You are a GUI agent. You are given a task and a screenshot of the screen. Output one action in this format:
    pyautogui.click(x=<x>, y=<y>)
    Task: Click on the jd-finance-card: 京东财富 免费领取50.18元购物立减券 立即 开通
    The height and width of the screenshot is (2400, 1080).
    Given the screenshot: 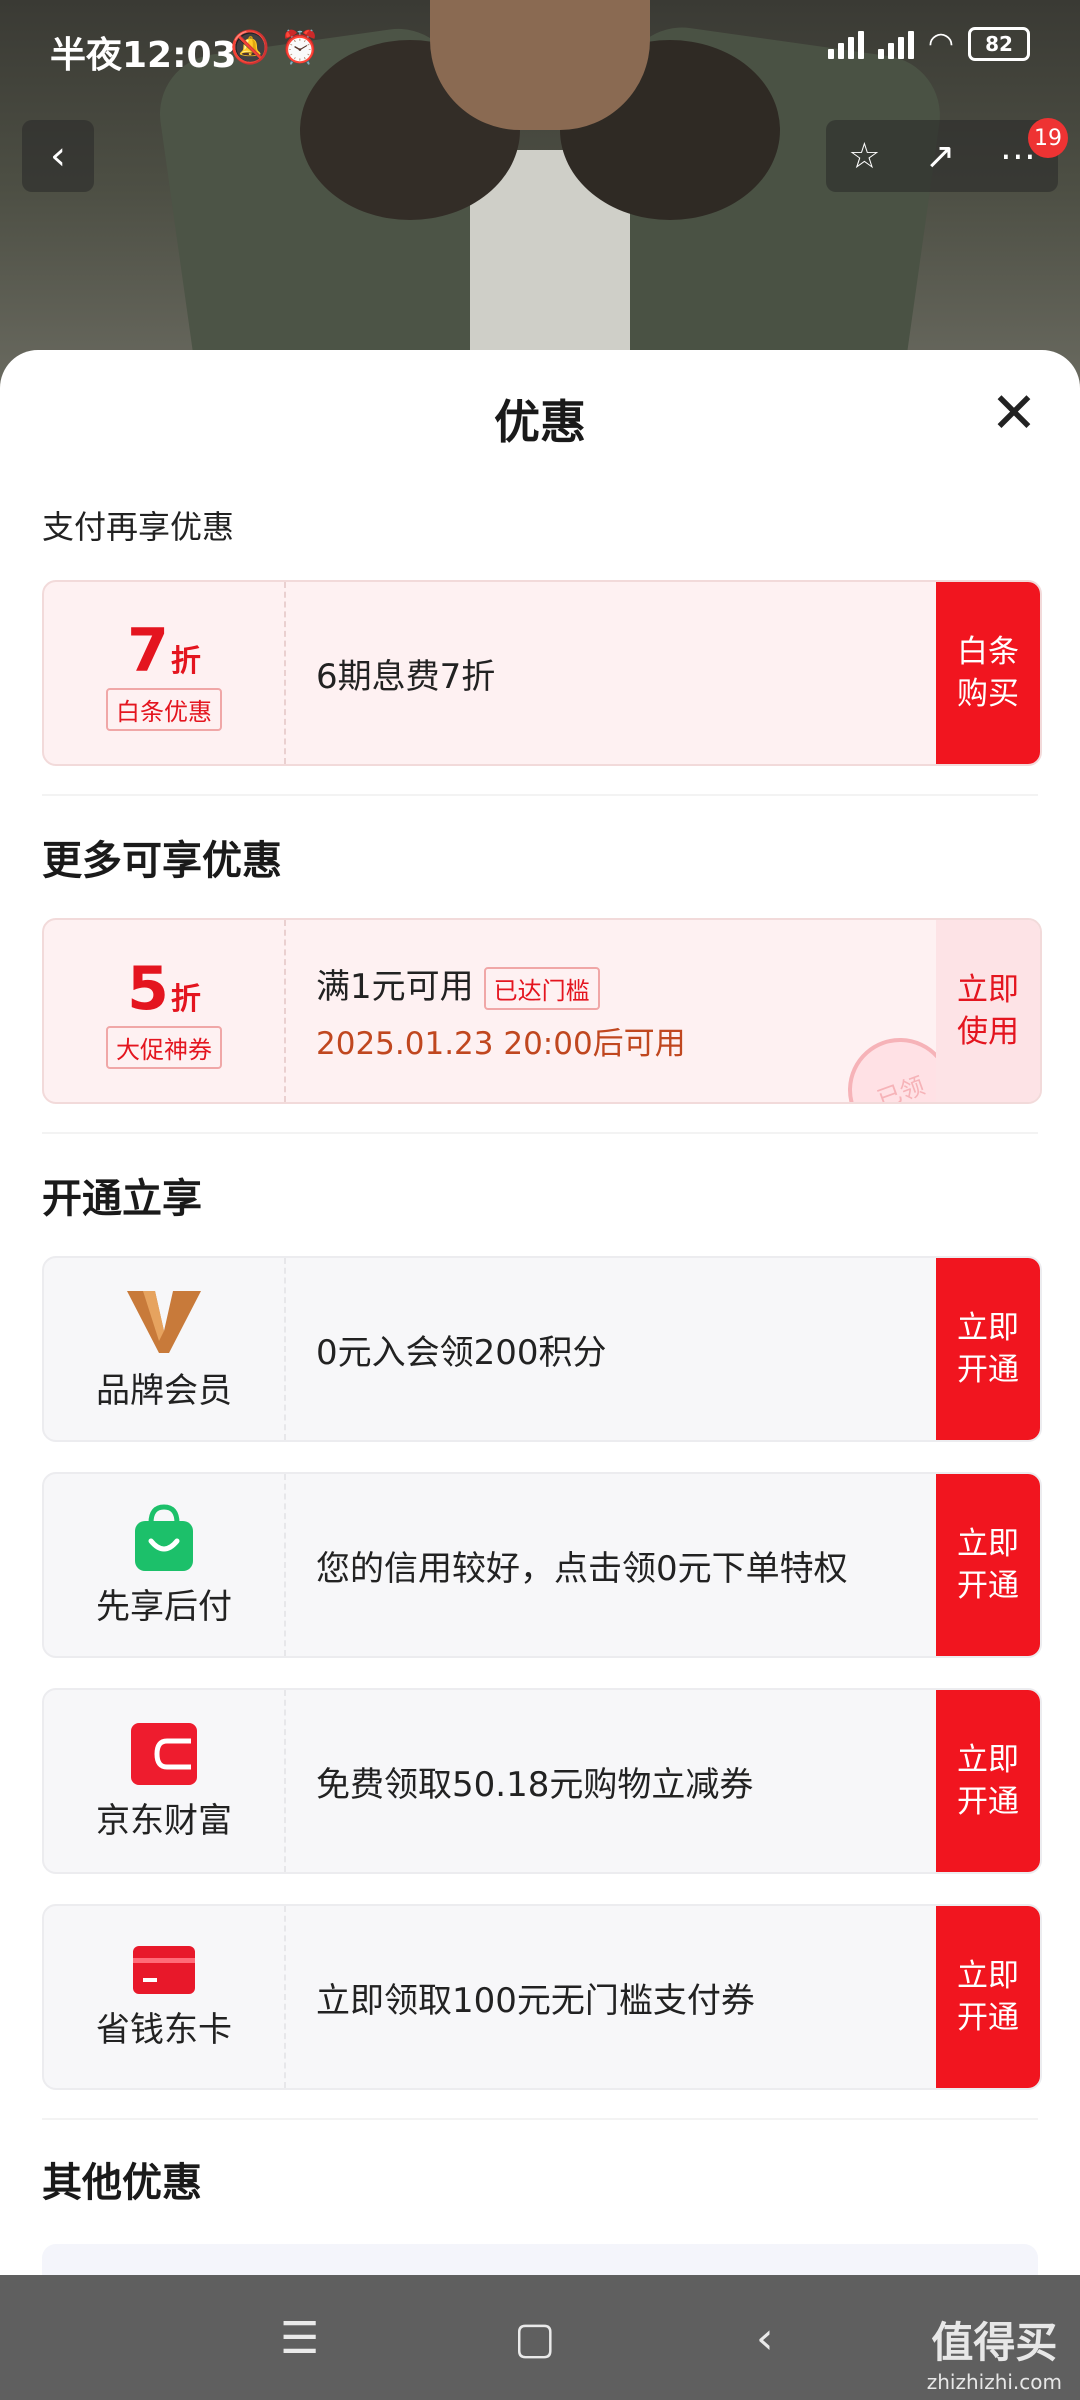 What is the action you would take?
    pyautogui.click(x=542, y=1781)
    